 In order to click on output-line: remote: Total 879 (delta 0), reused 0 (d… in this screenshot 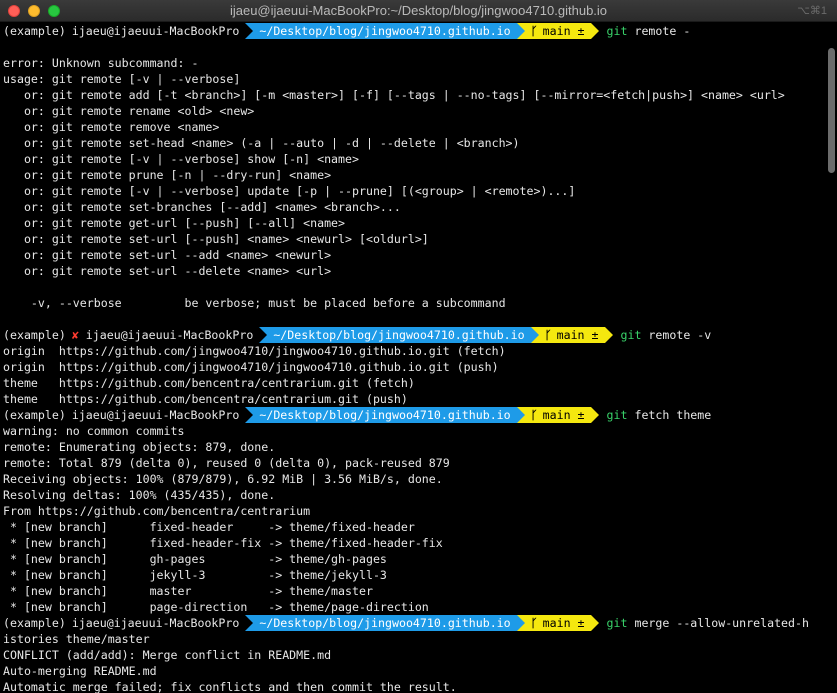, I will do `click(226, 463)`.